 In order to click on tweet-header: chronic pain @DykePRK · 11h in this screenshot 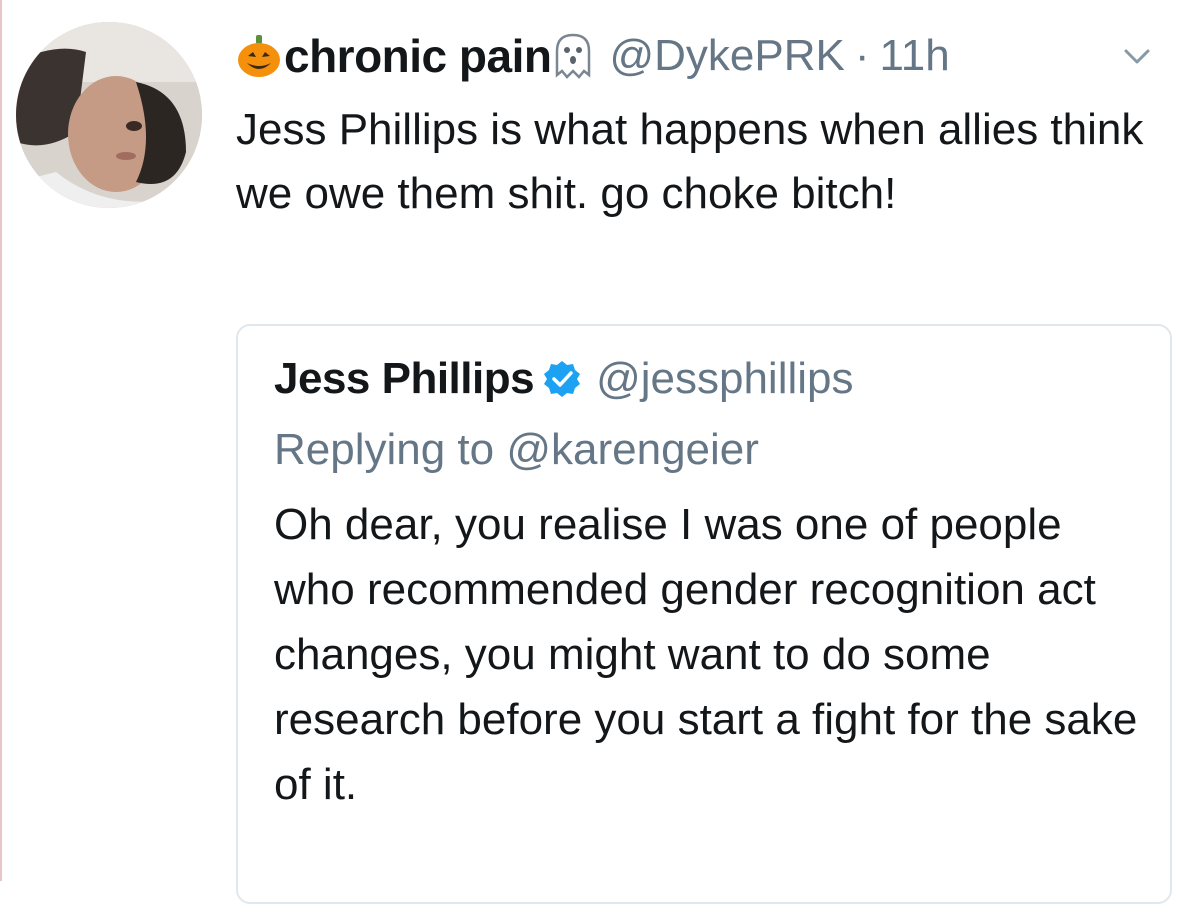, I will do `click(706, 56)`.